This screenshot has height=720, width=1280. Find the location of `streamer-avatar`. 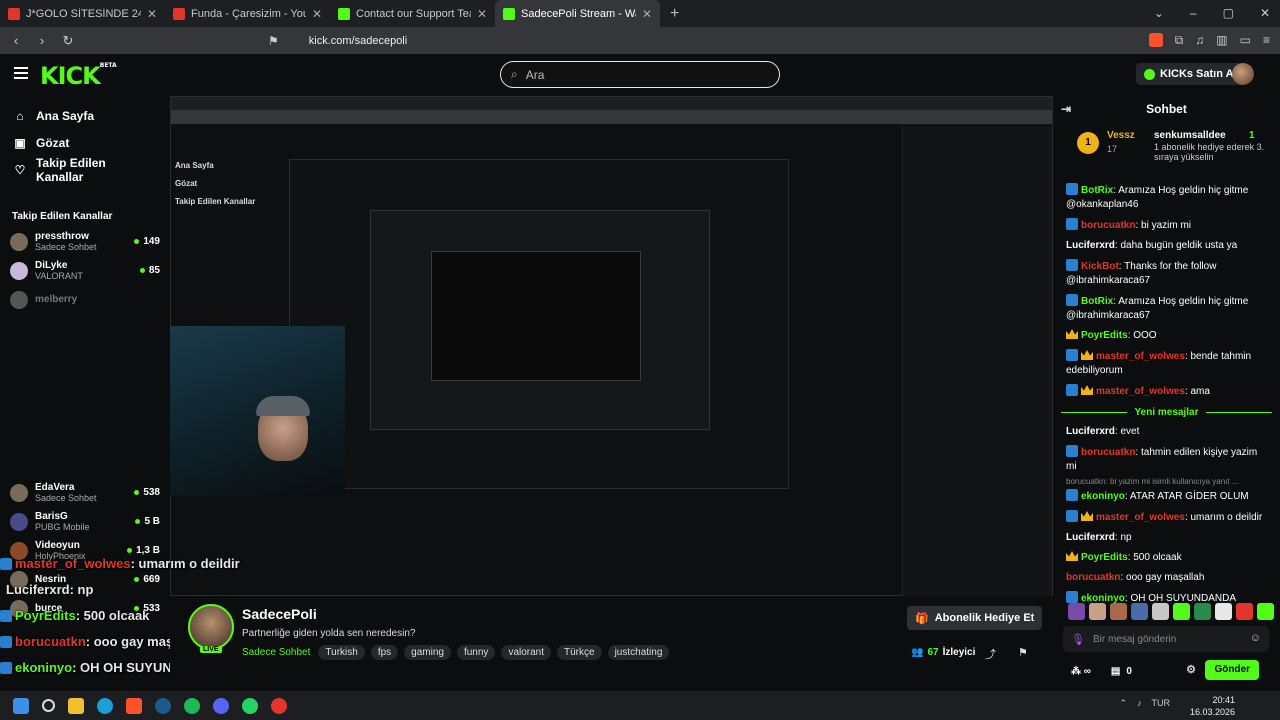

streamer-avatar is located at coordinates (211, 627).